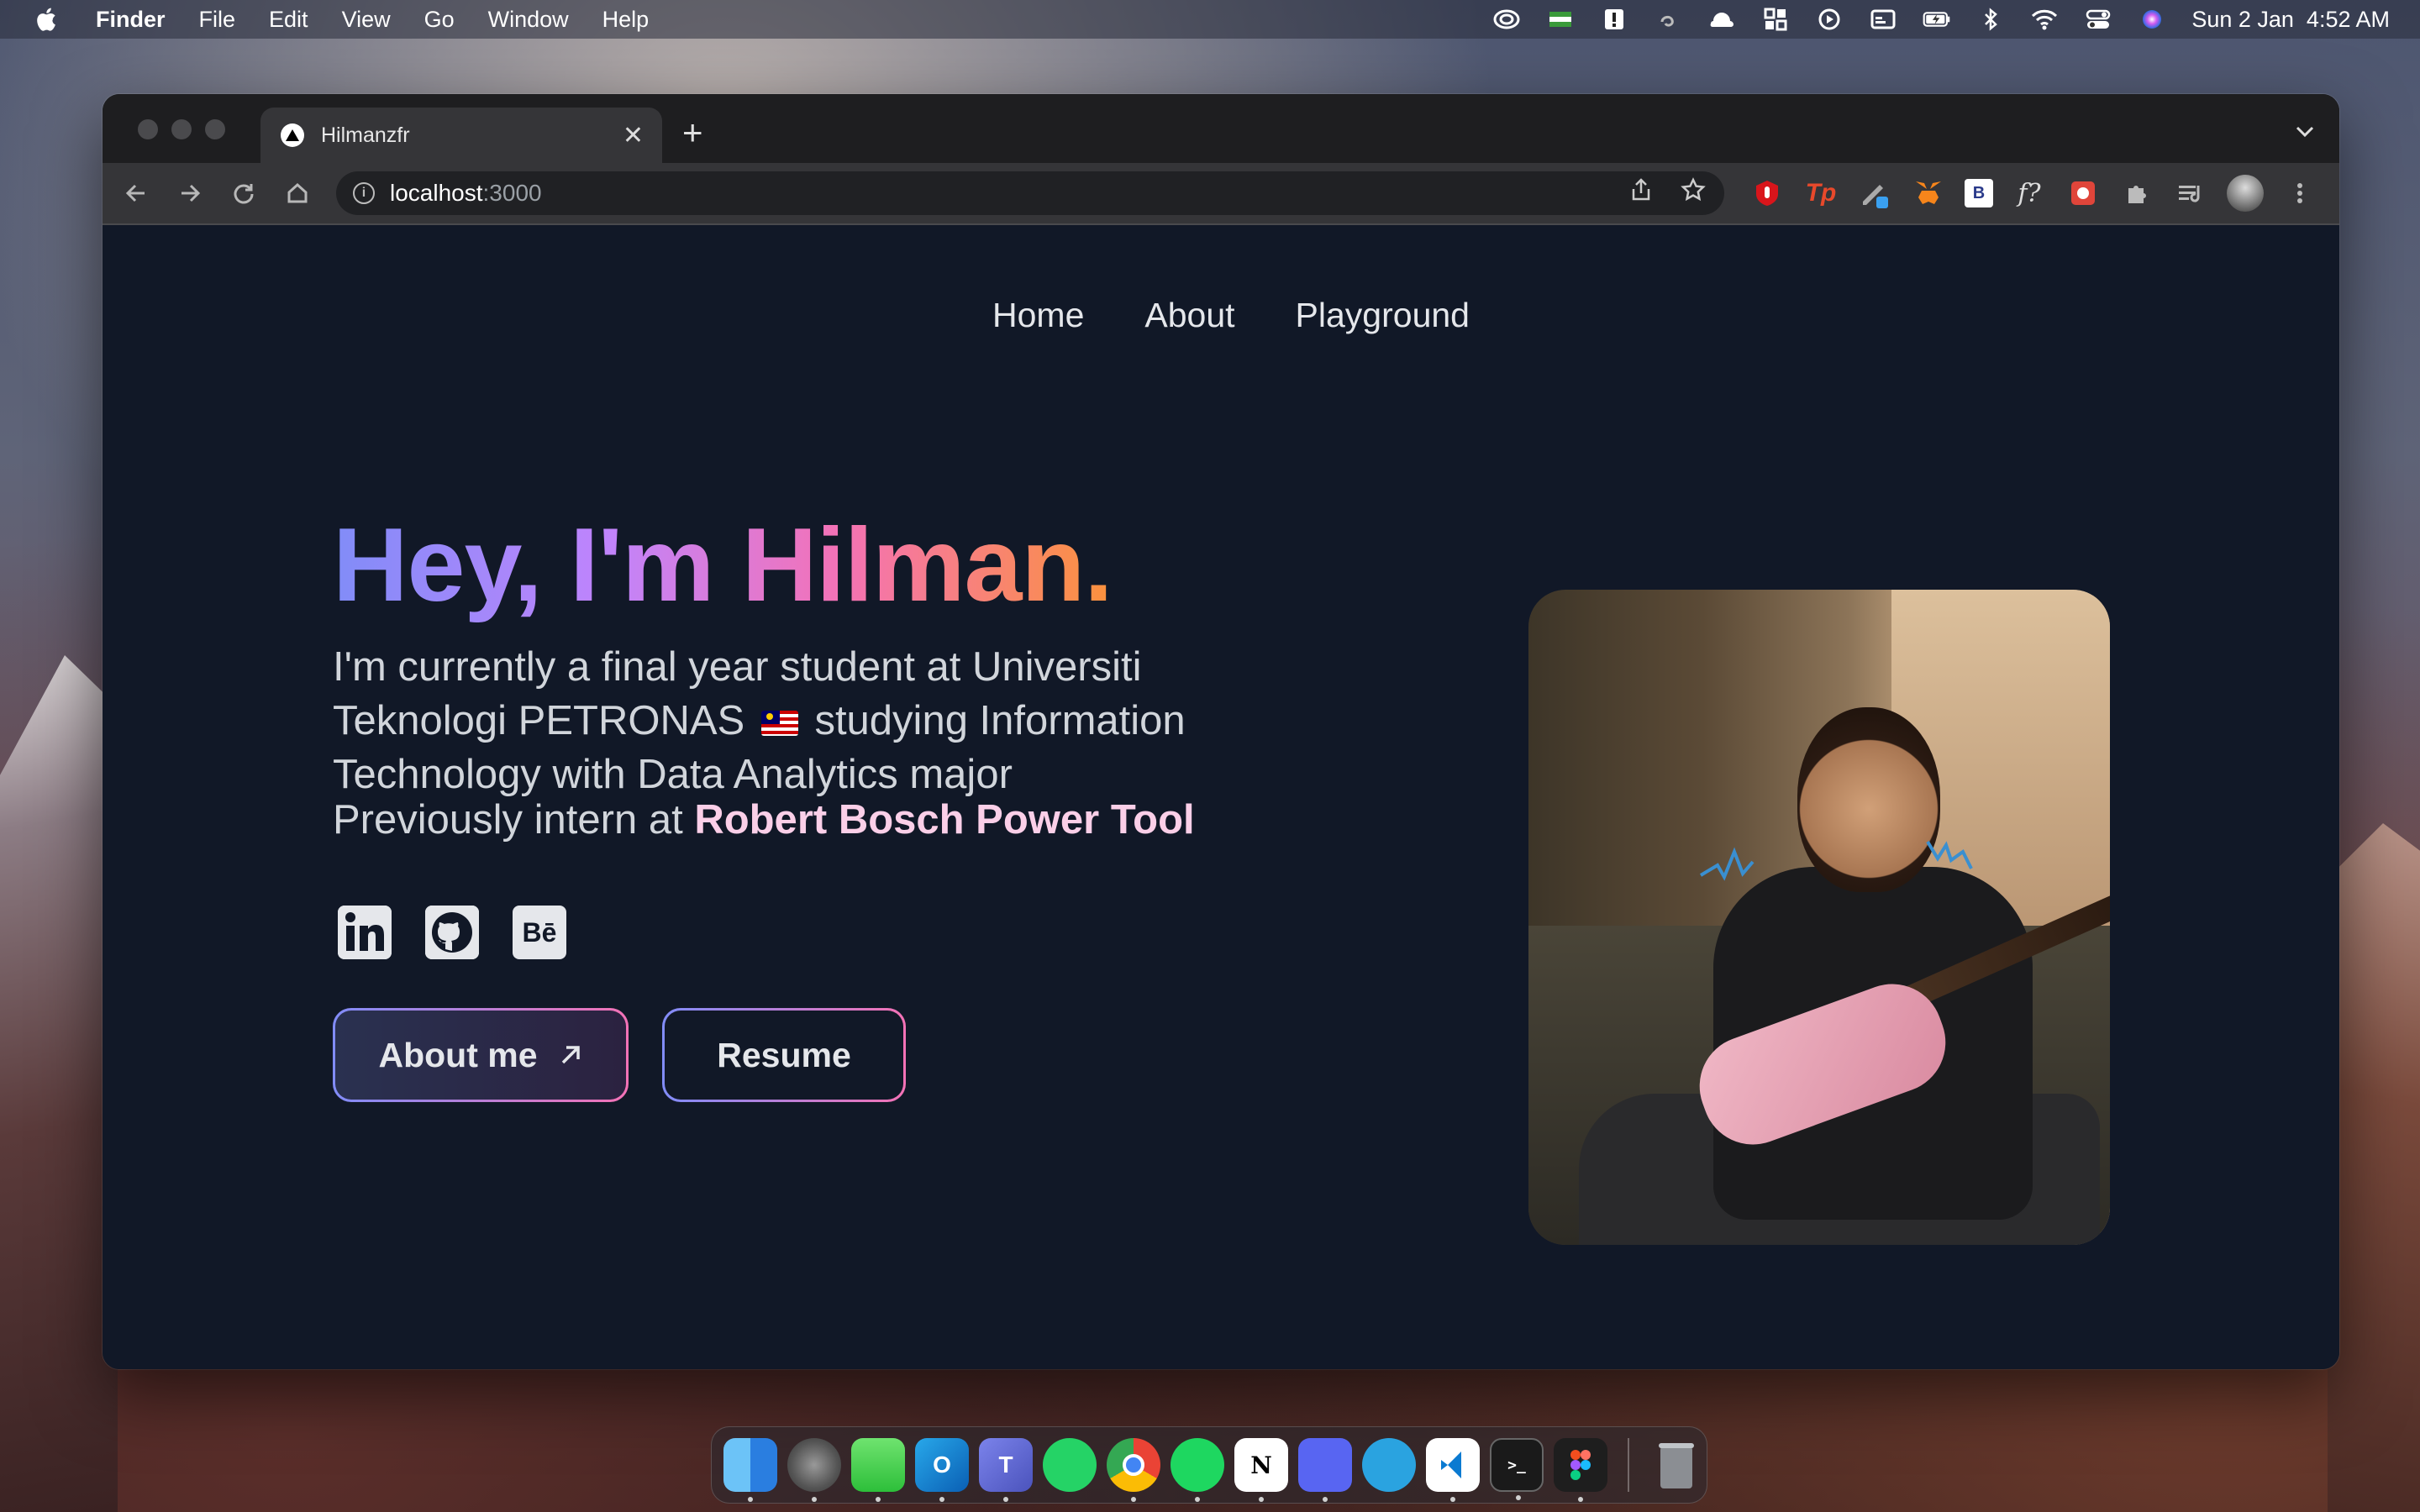 This screenshot has height=1512, width=2420. I want to click on reload-button, so click(244, 193).